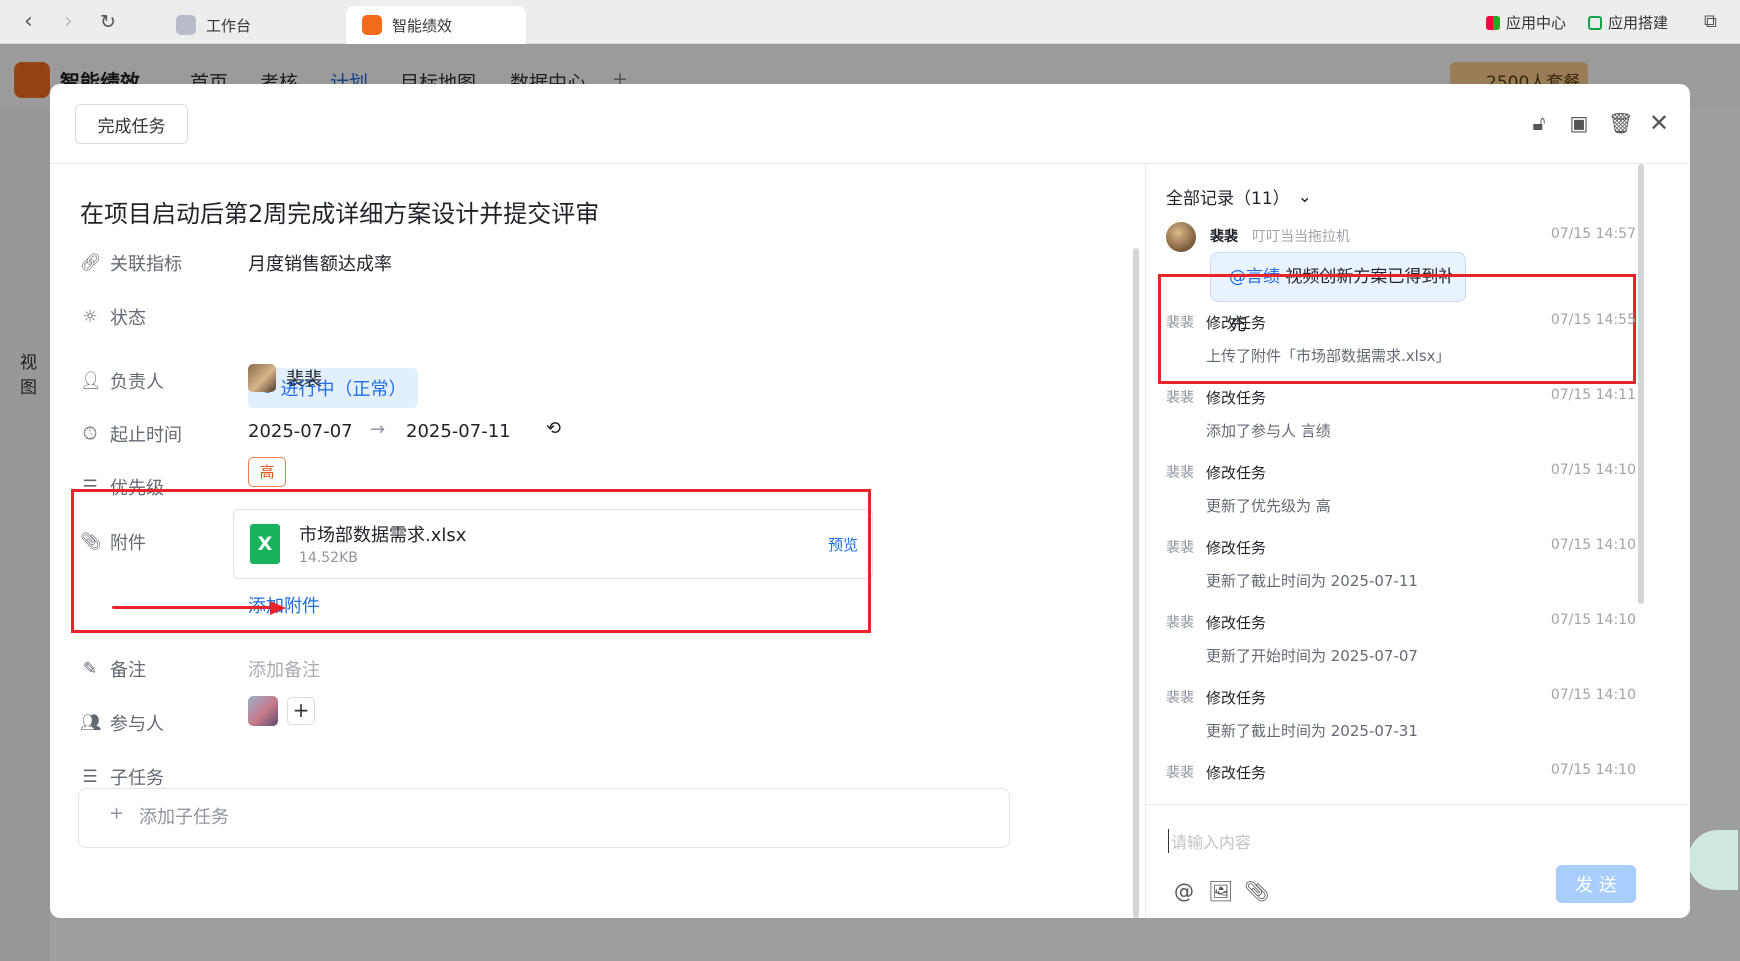 The image size is (1740, 961). What do you see at coordinates (1638, 23) in the screenshot?
I see `app-builder-label: 应用搭建` at bounding box center [1638, 23].